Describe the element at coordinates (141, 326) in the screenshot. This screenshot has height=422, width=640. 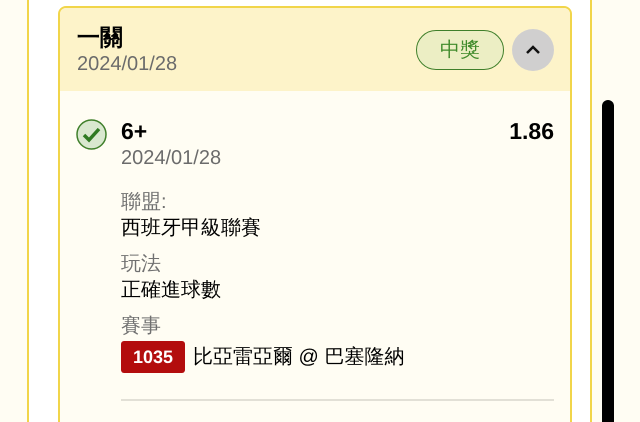
I see `field-label: 賽事` at that location.